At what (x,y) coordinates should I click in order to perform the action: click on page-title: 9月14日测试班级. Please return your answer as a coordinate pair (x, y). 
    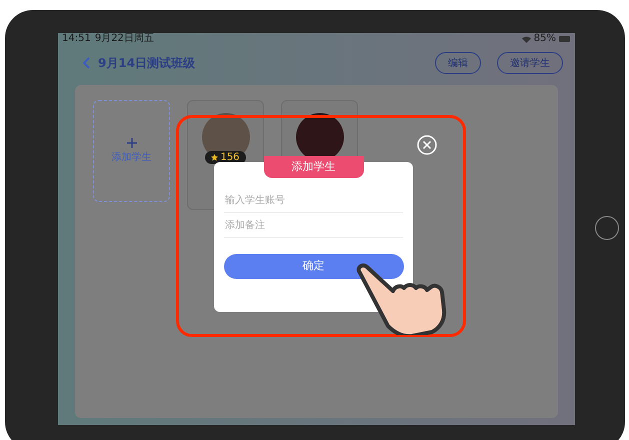
    Looking at the image, I should click on (147, 63).